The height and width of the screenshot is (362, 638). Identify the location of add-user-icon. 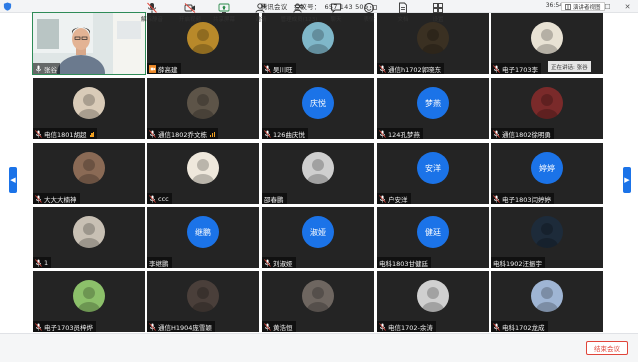
(261, 8).